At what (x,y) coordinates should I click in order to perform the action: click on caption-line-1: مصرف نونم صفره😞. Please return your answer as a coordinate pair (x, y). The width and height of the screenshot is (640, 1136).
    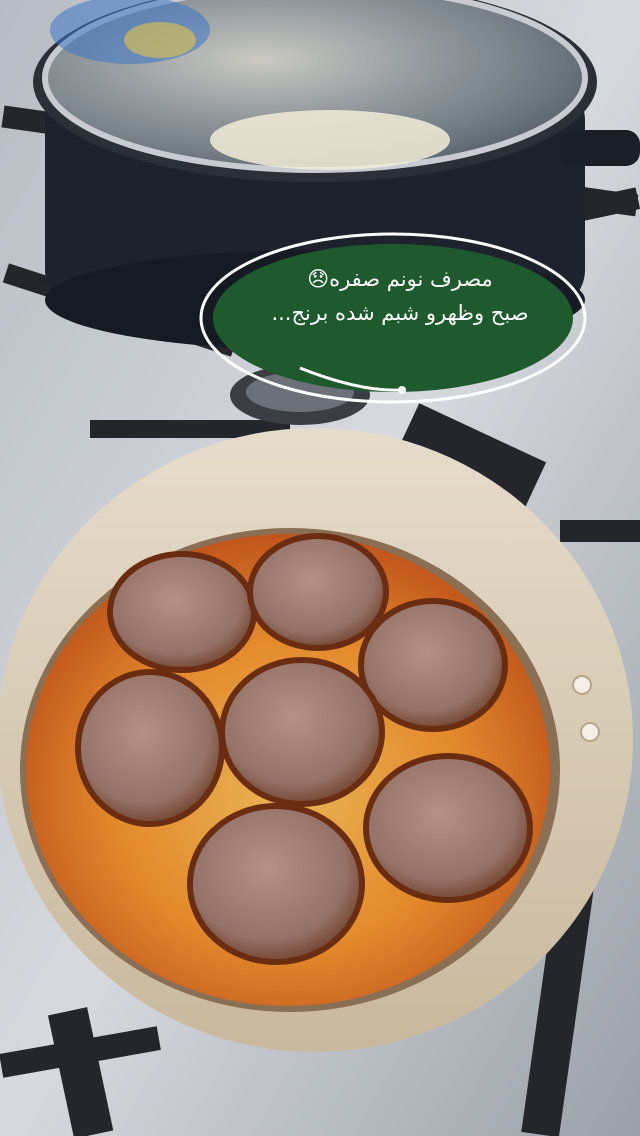
    Looking at the image, I should click on (400, 279).